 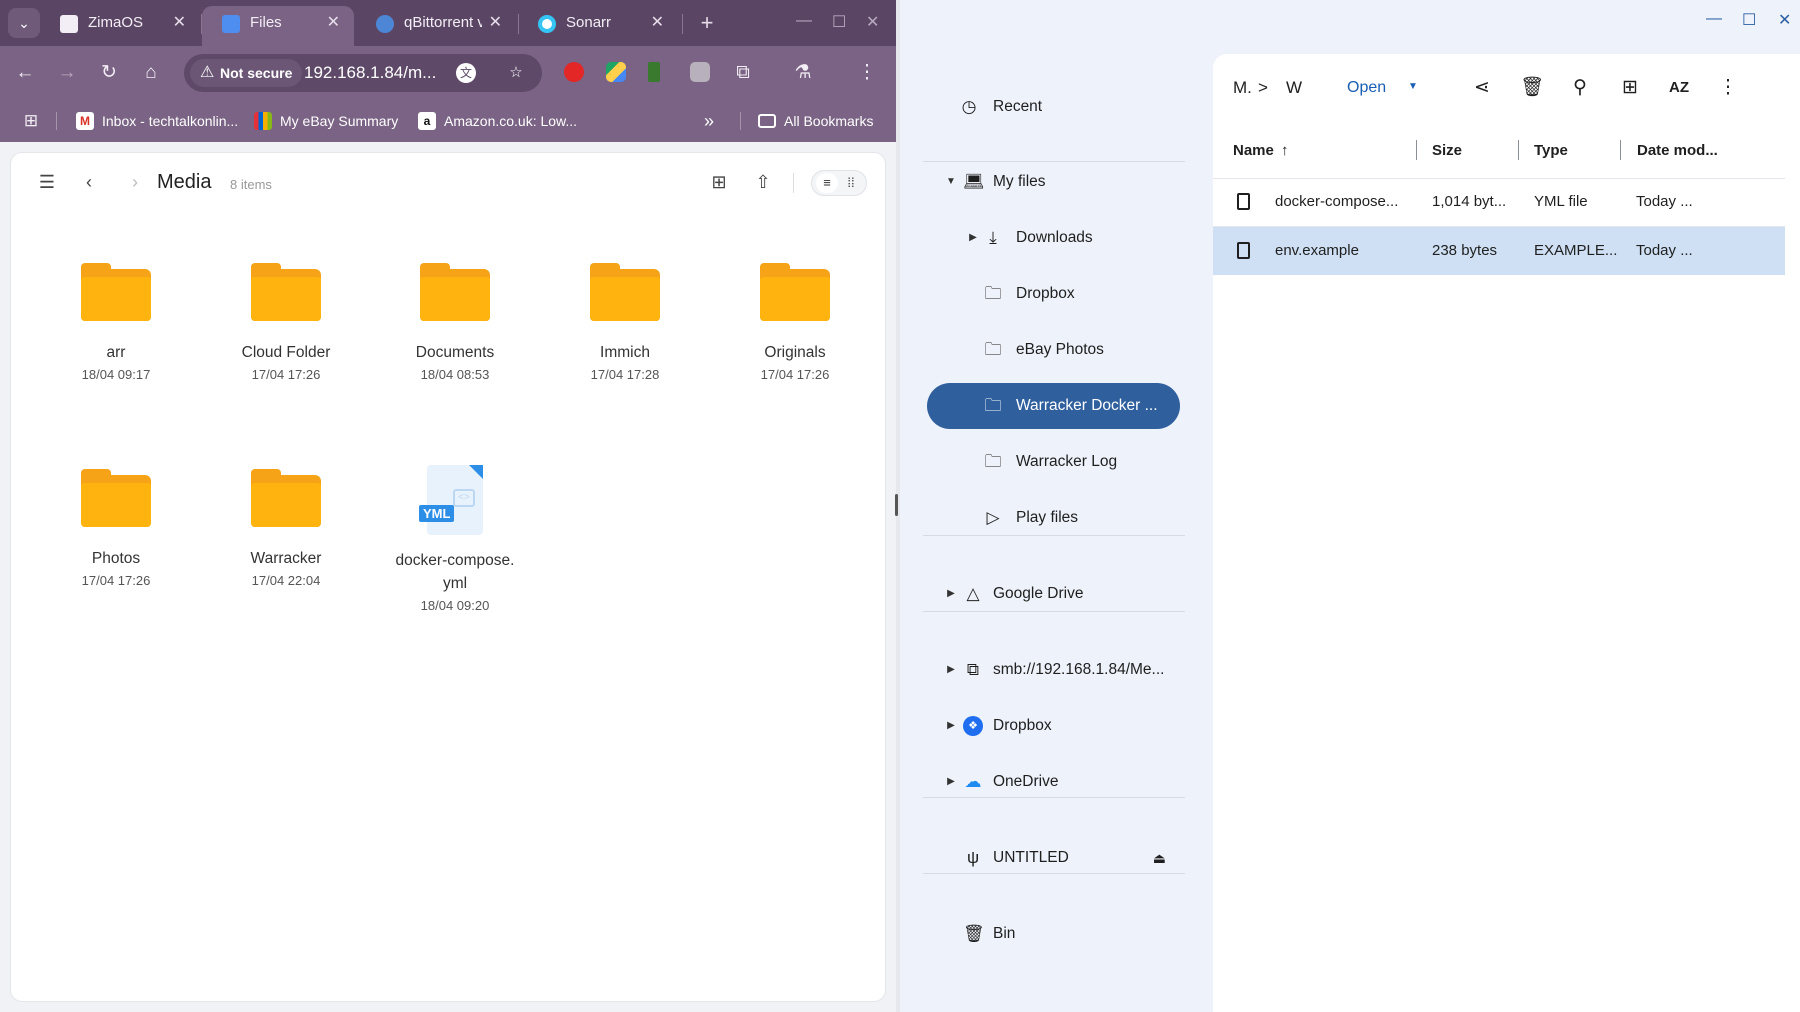 I want to click on tab-search-dropdown: ⌄, so click(x=24, y=23).